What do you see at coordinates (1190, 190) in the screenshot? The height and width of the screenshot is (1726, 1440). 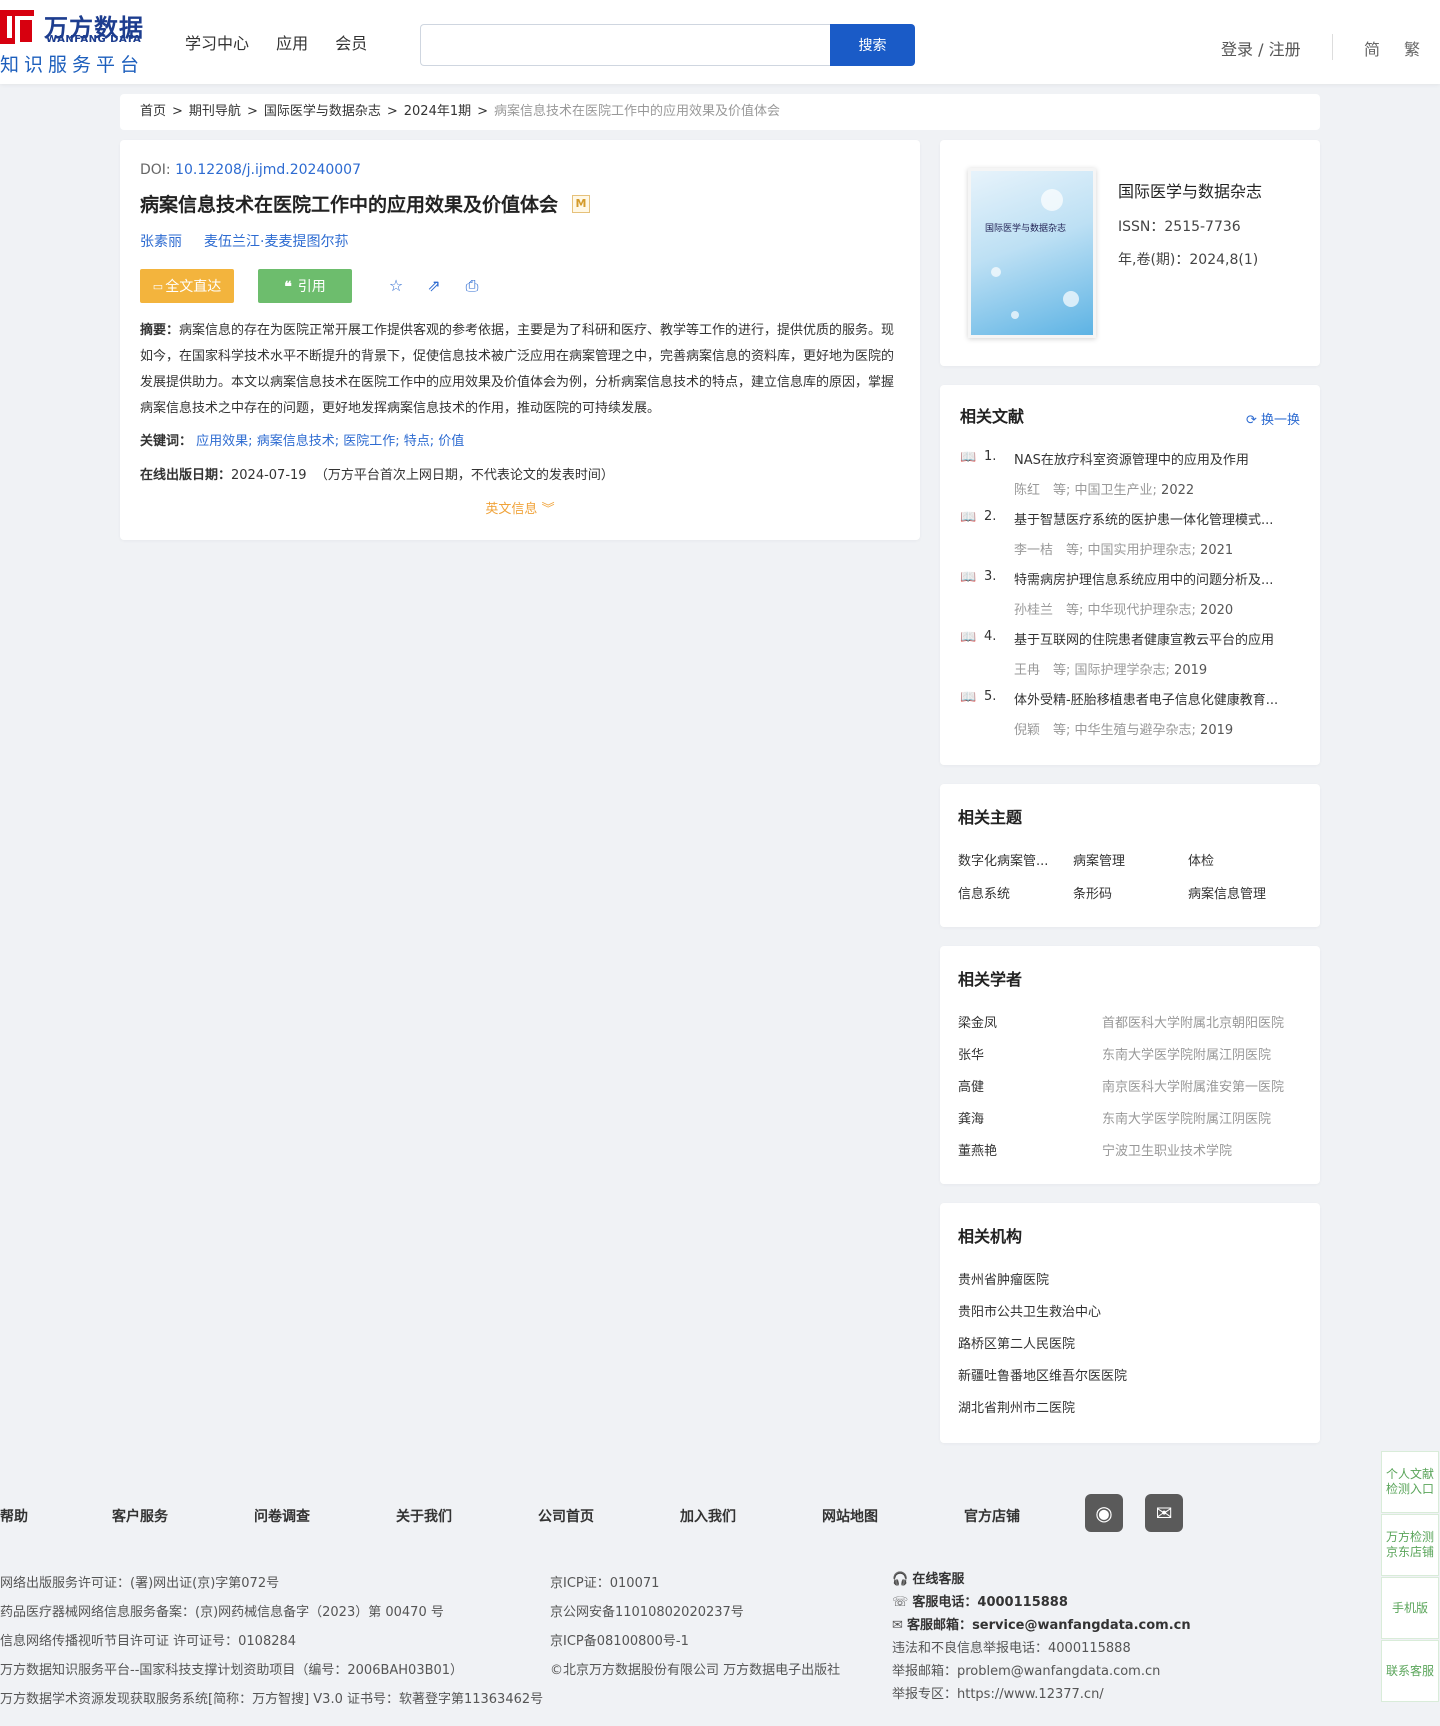 I see `journal-title: 国际医学与数据杂志` at bounding box center [1190, 190].